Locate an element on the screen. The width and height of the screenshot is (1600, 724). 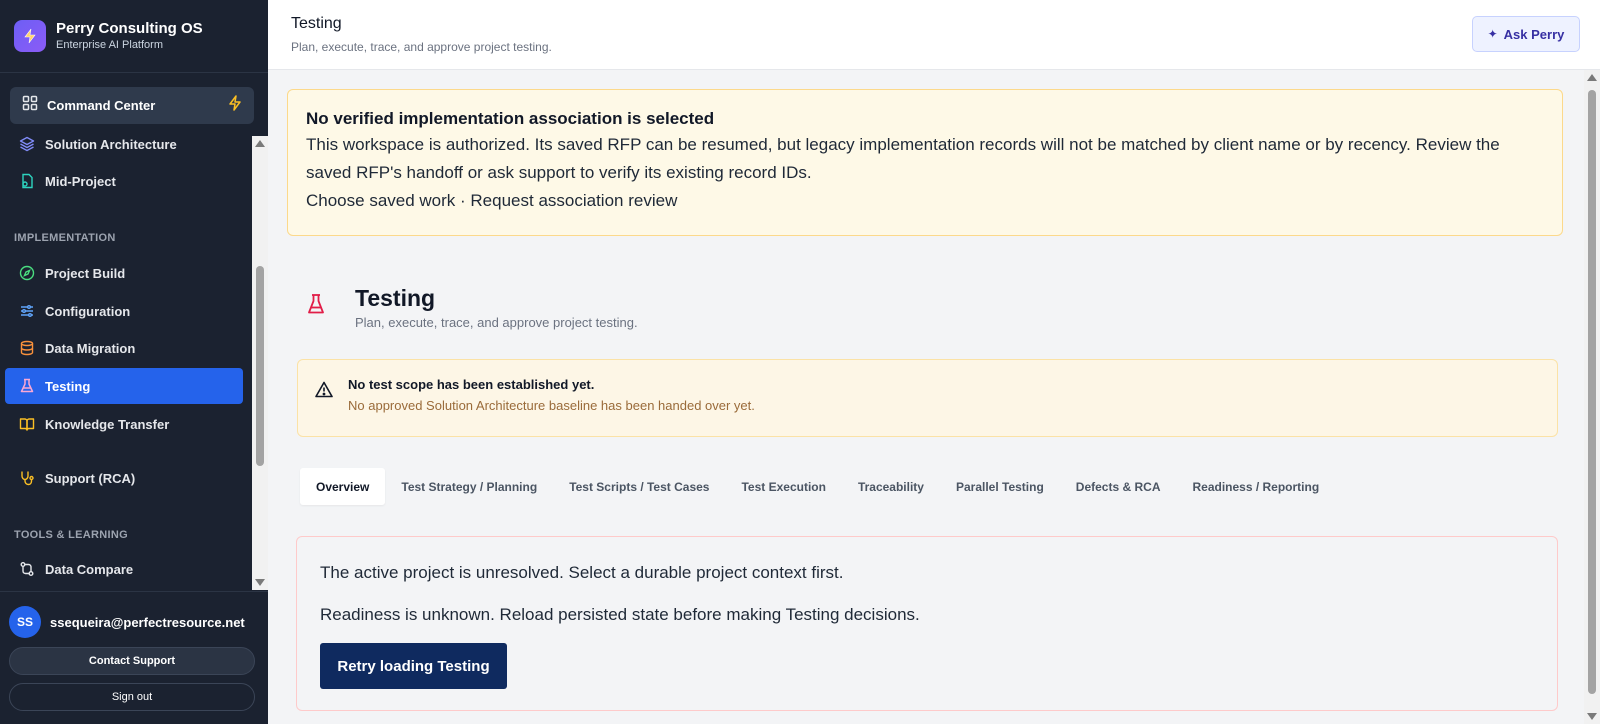
tab-test-scripts-test-cases: Test Scripts / Test Cases is located at coordinates (639, 486).